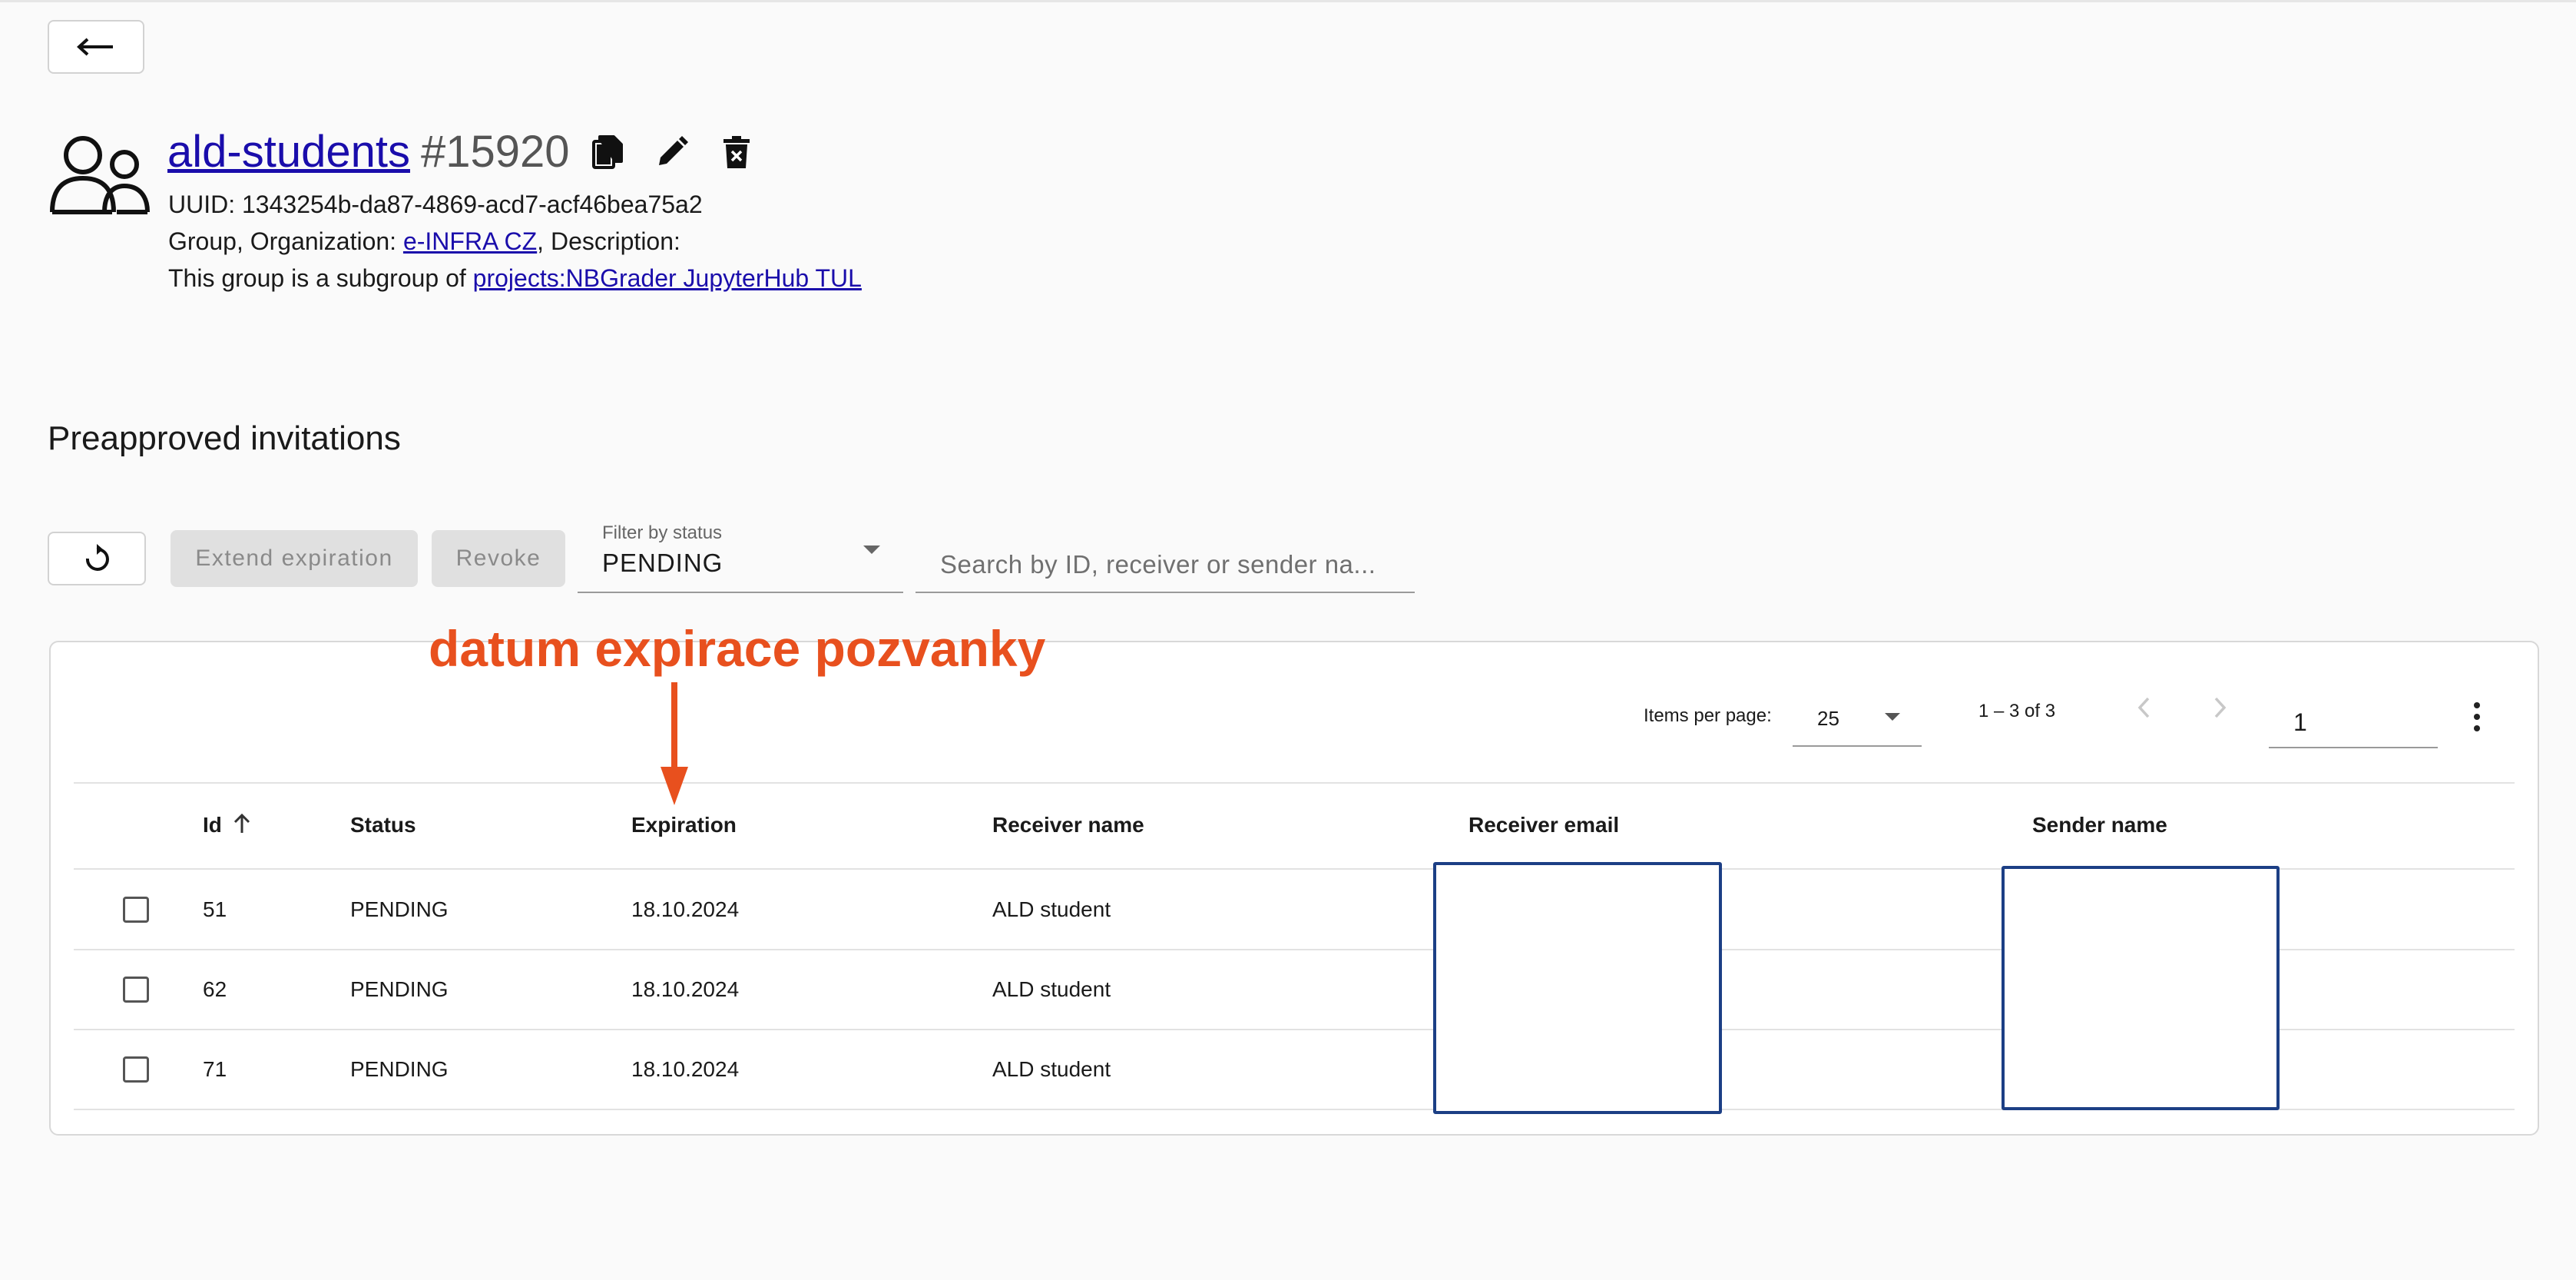  I want to click on refresh-icon, so click(97, 557).